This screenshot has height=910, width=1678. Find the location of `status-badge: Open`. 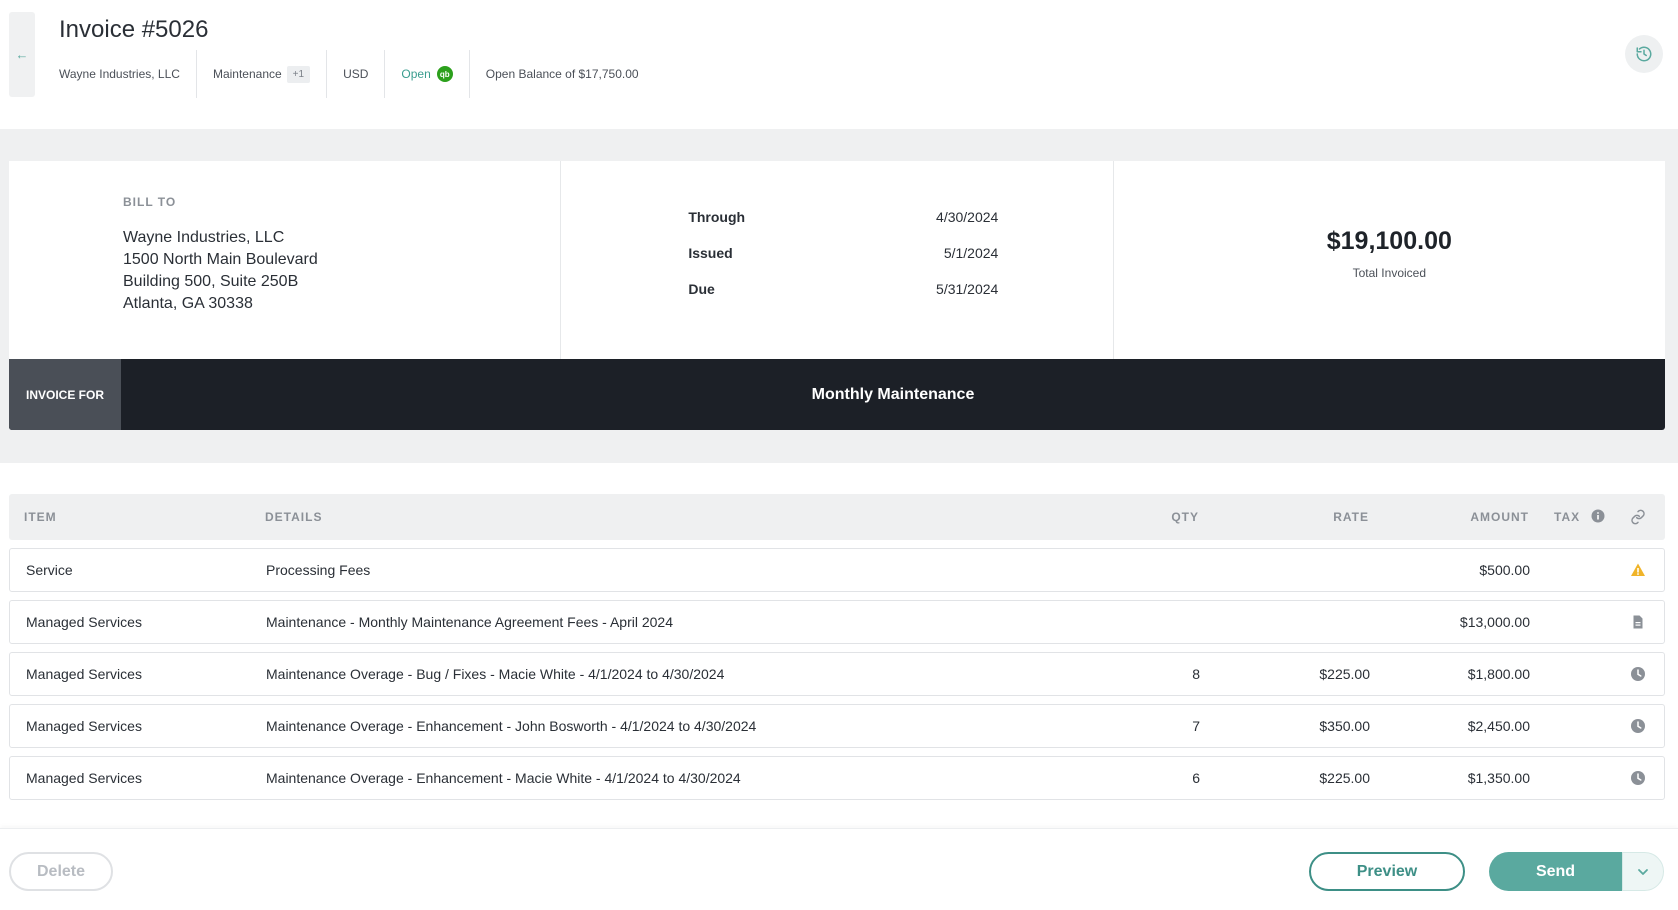

status-badge: Open is located at coordinates (416, 74).